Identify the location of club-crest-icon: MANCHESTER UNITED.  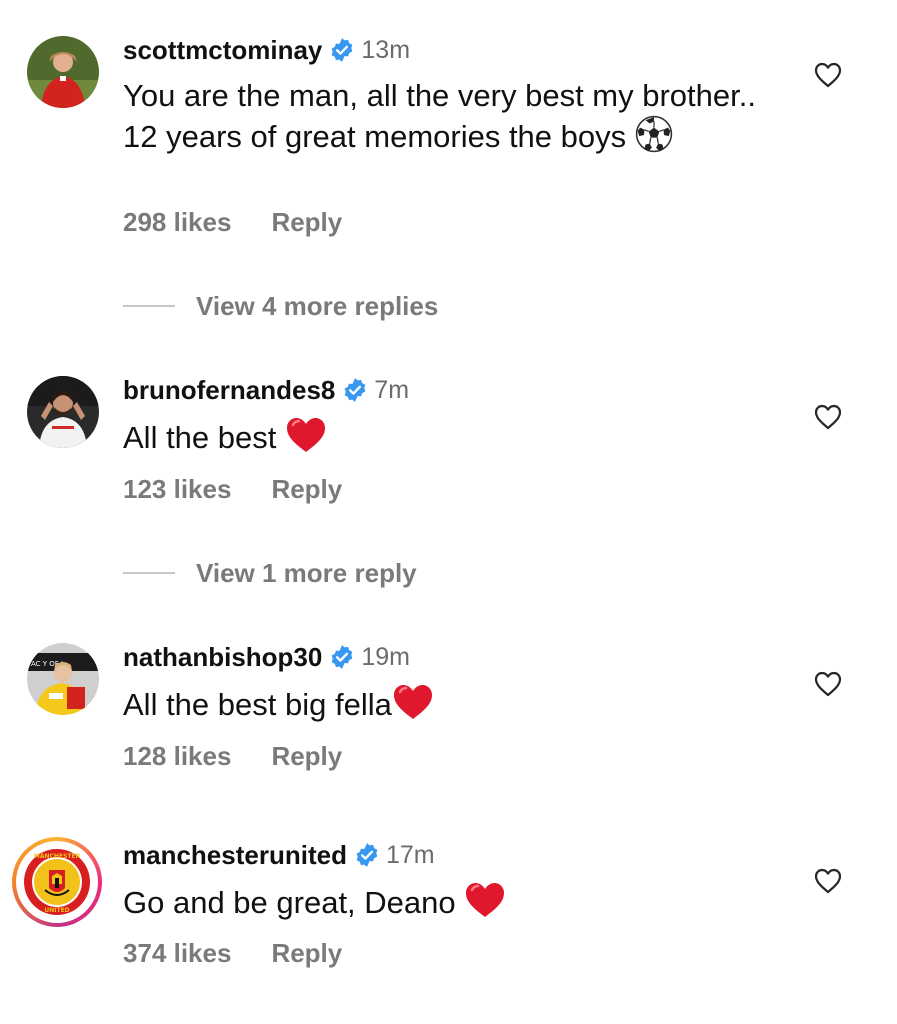
(57, 882).